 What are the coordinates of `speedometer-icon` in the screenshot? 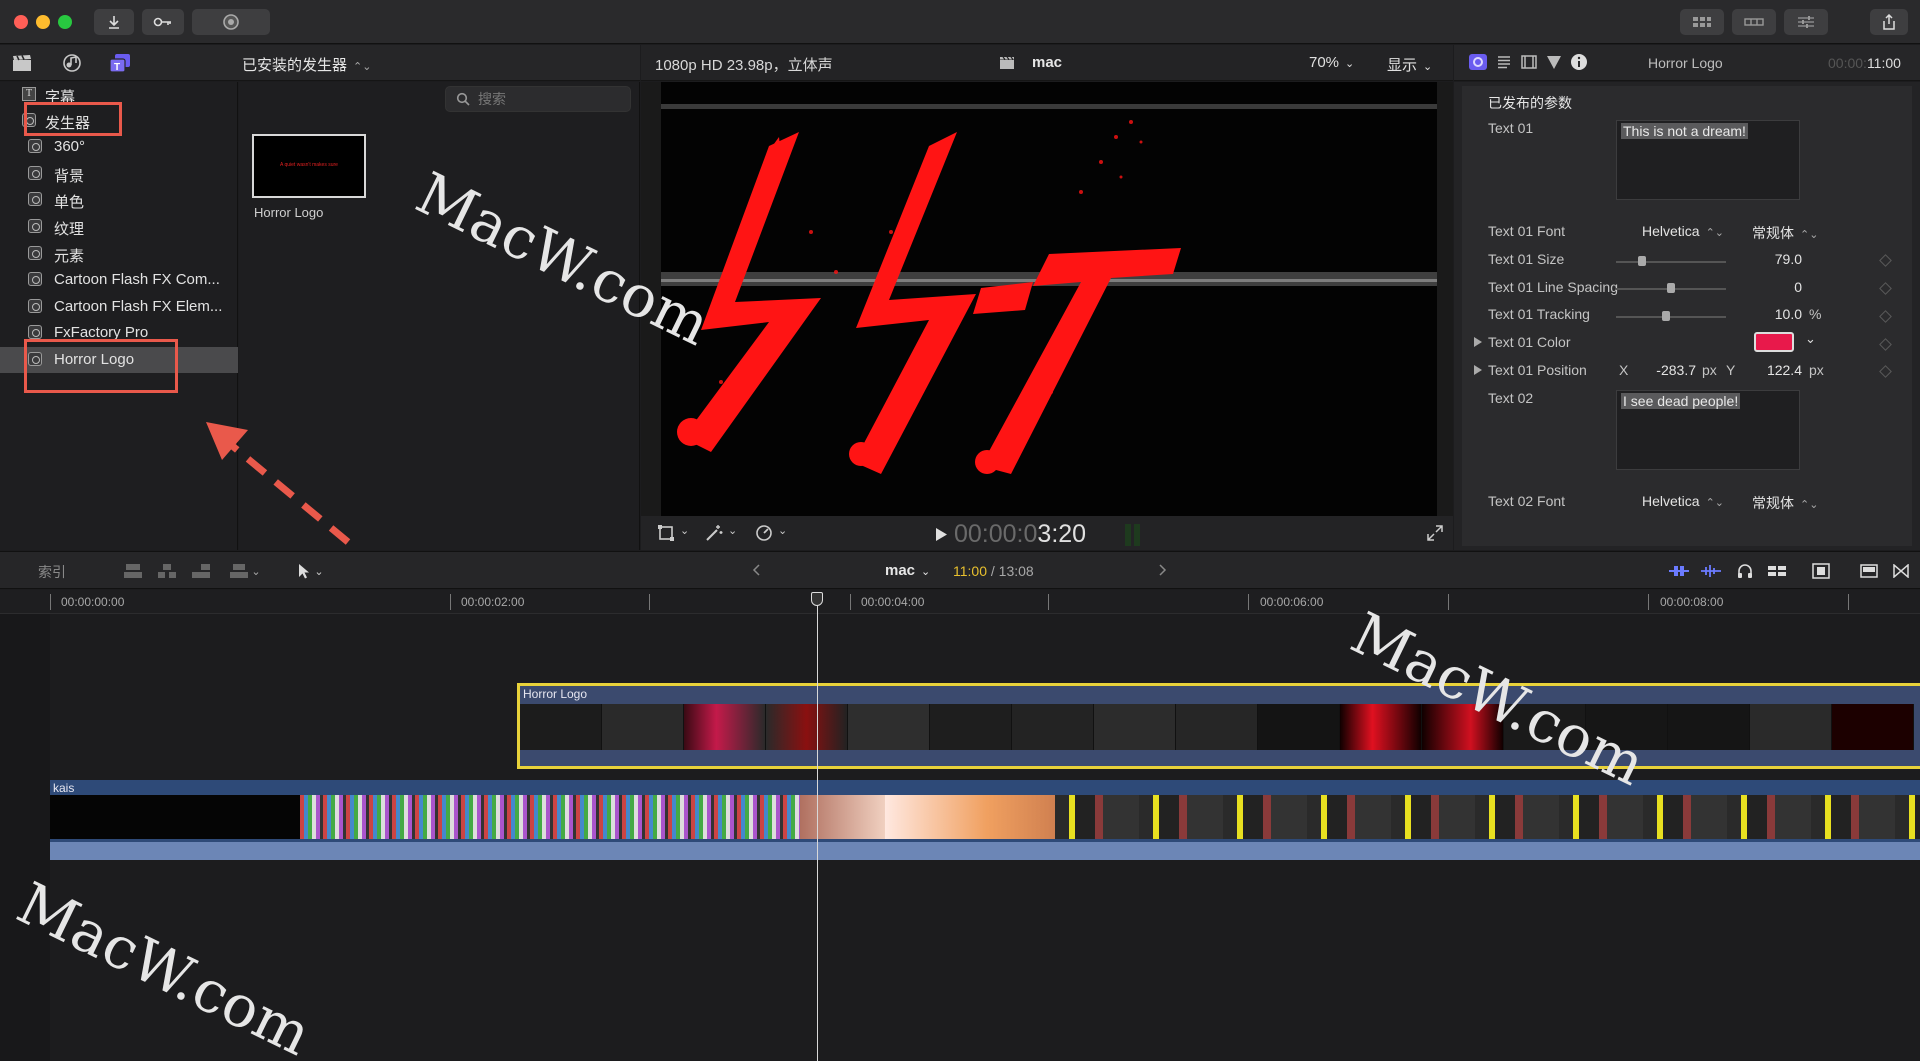 It's located at (764, 533).